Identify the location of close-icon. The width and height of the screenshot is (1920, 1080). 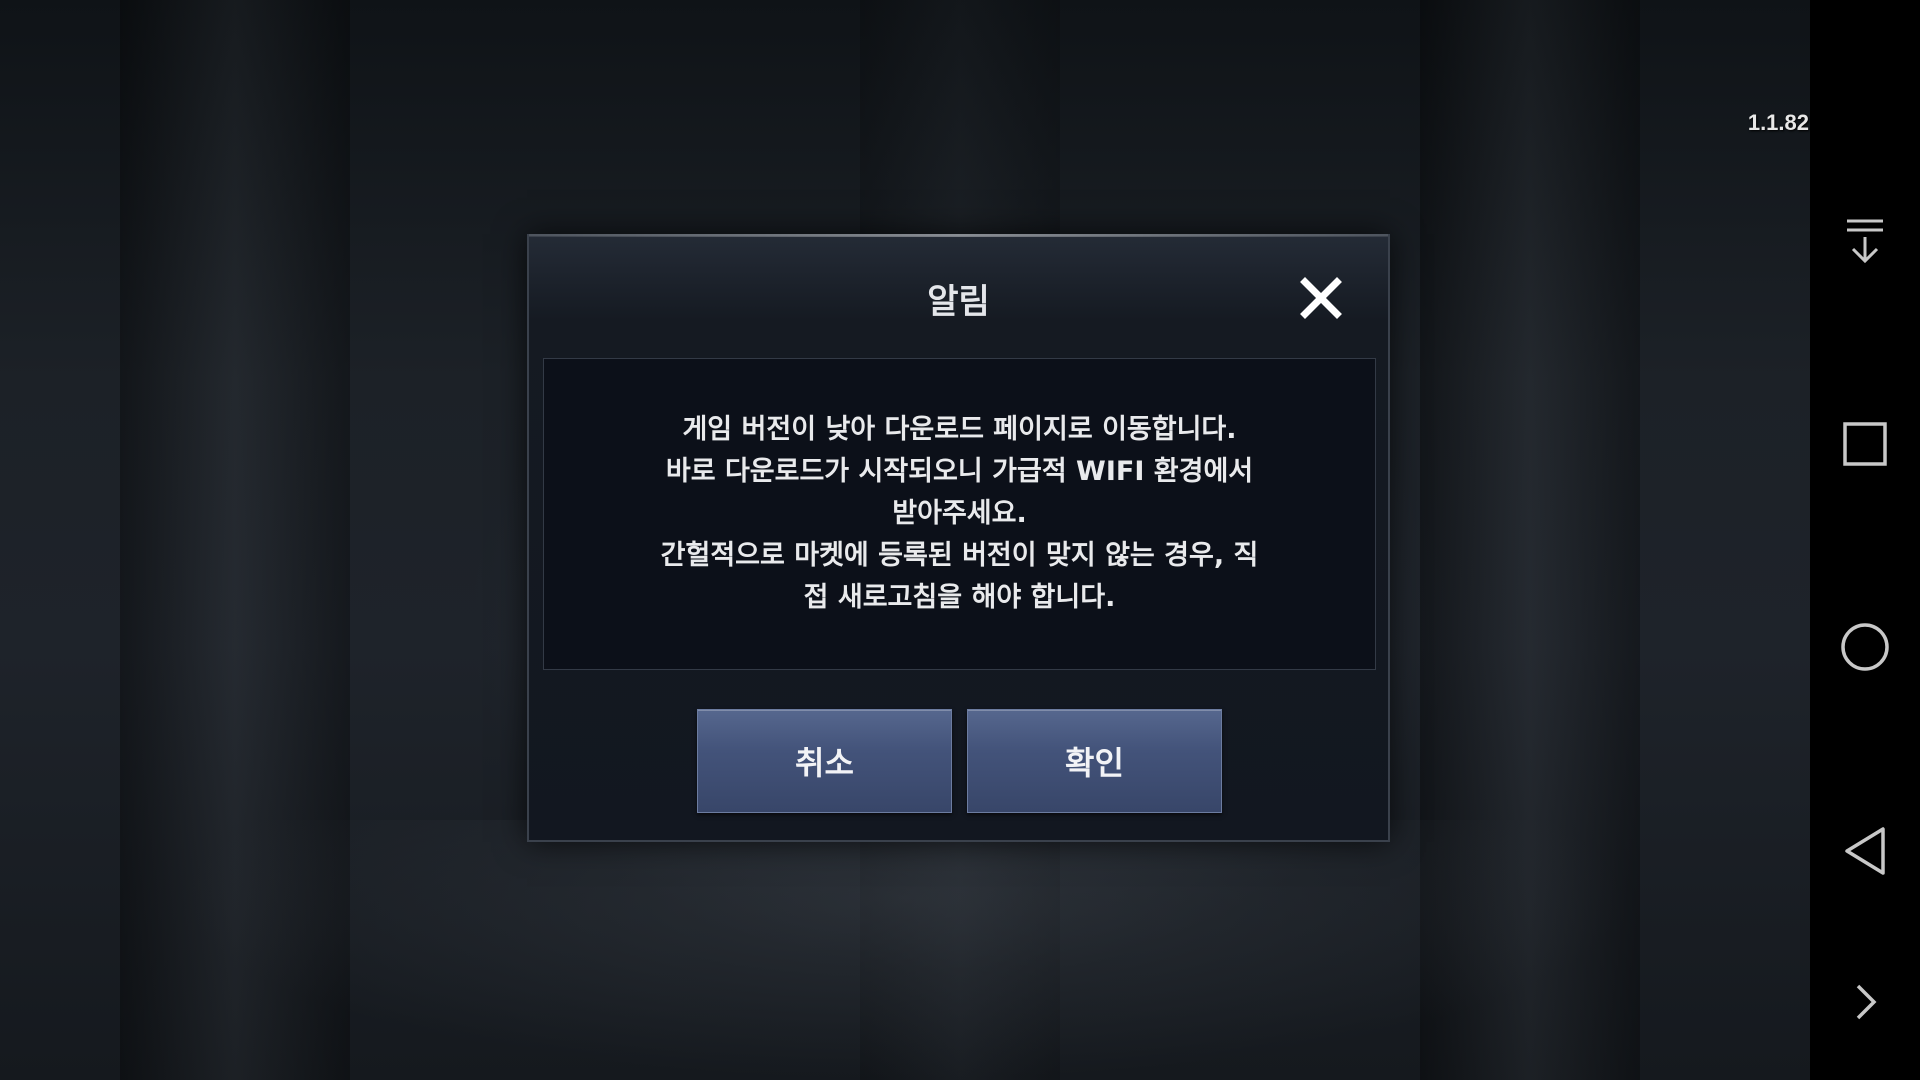
(1321, 298).